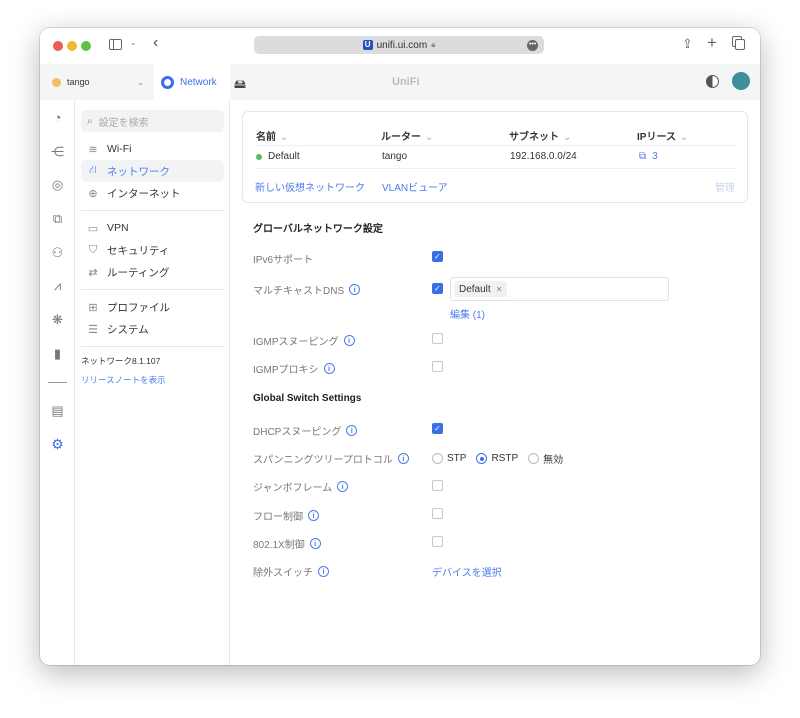 Image resolution: width=800 pixels, height=718 pixels. I want to click on jumbo-frames-label: ジャンボフレーム i, so click(301, 486).